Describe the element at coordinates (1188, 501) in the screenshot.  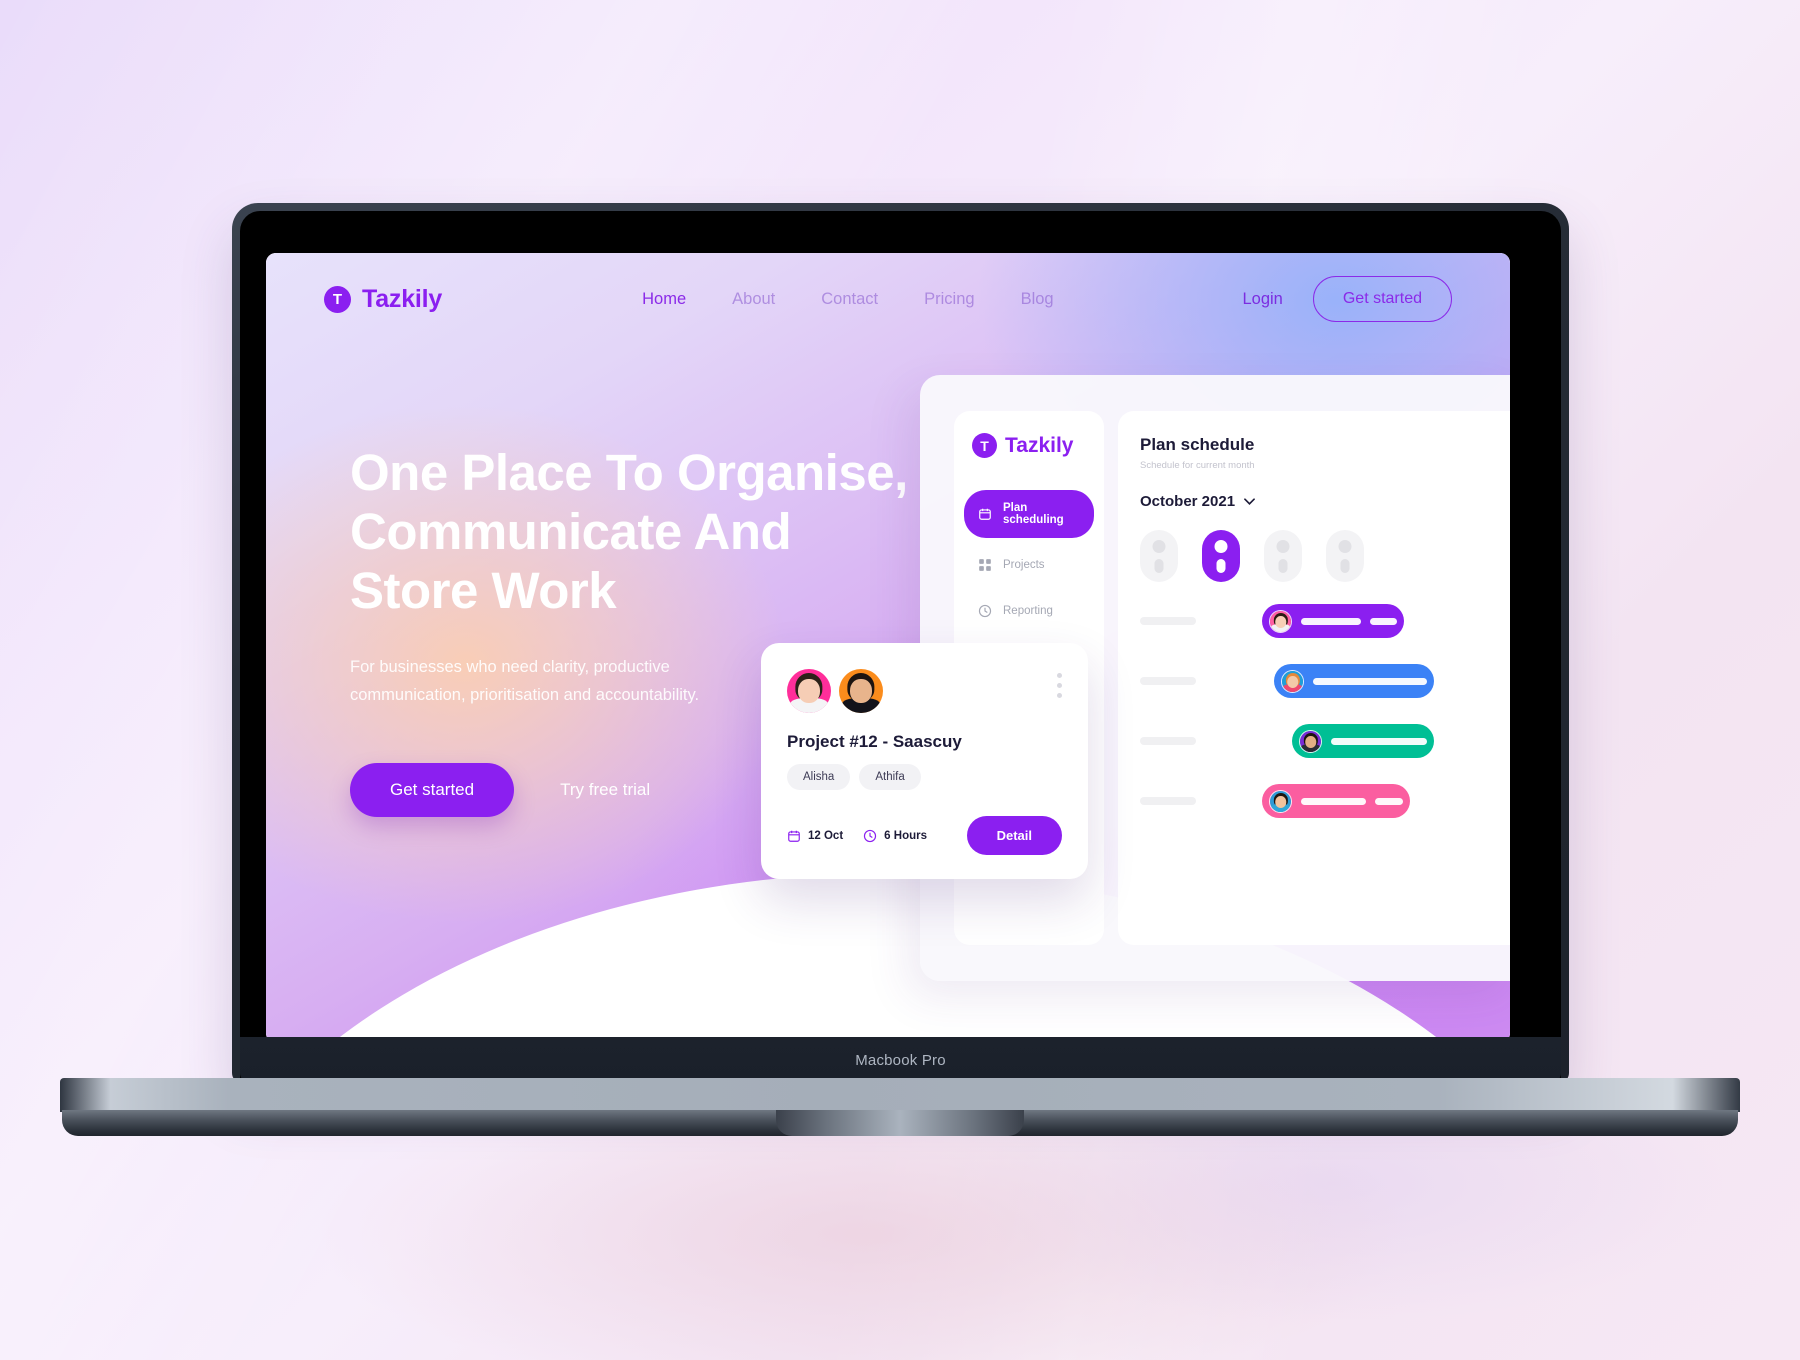
I see `month-label: October 2021` at that location.